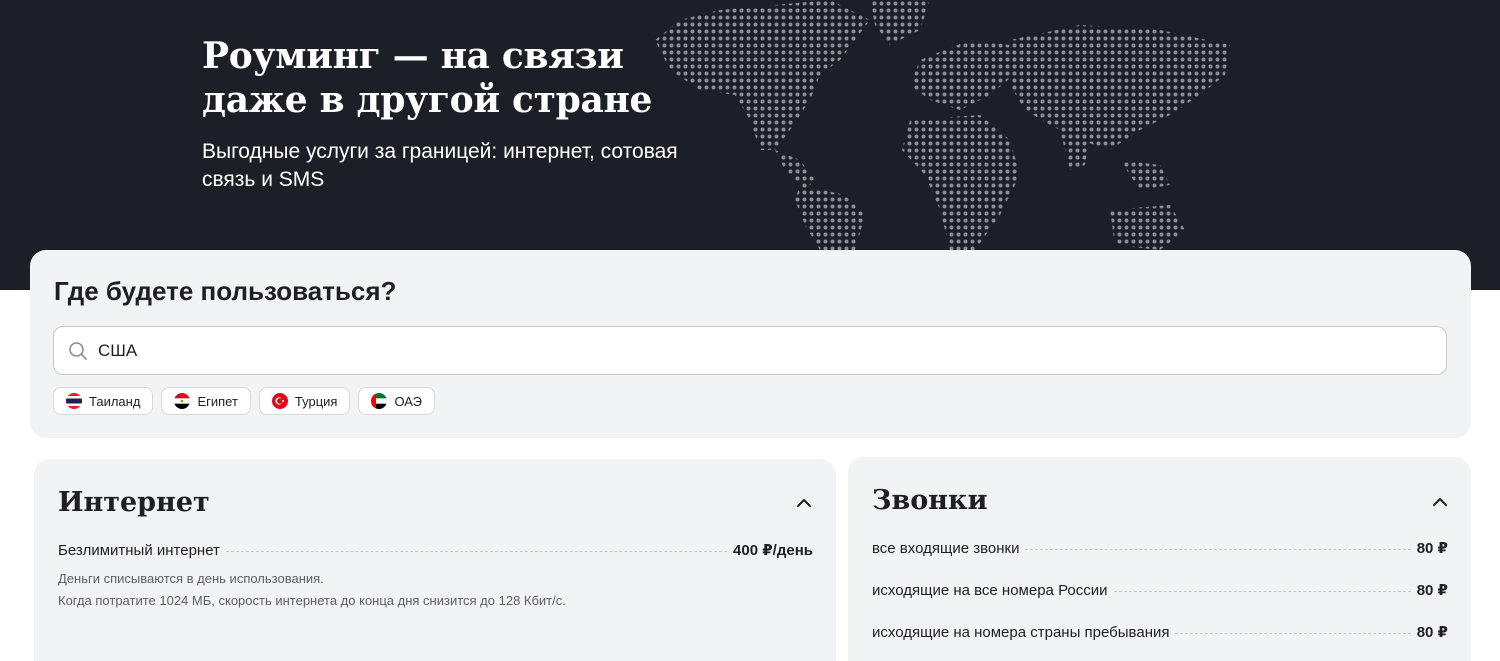  I want to click on chip-uae: ОАЭ, so click(397, 401).